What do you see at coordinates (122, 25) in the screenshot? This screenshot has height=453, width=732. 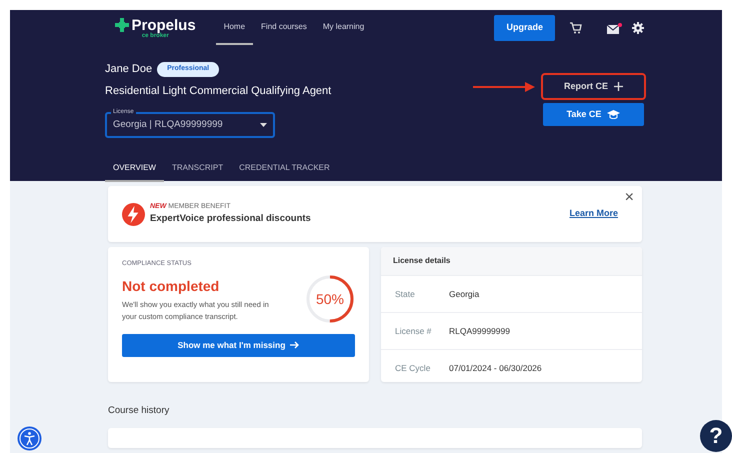 I see `logo-icon` at bounding box center [122, 25].